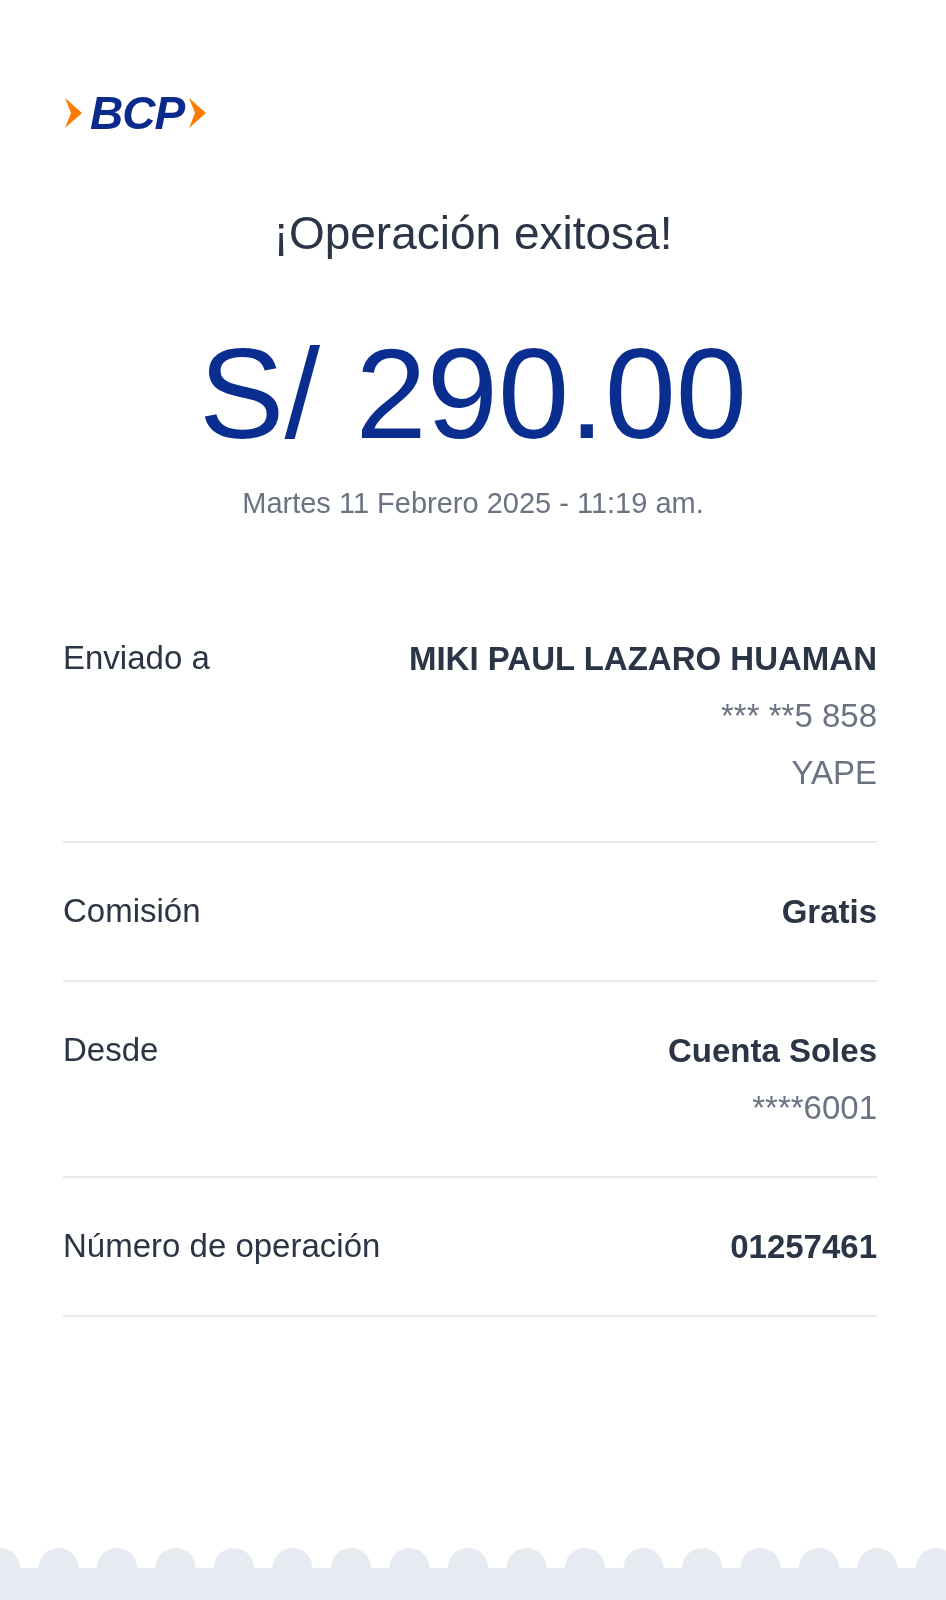 The width and height of the screenshot is (946, 1600). Describe the element at coordinates (132, 910) in the screenshot. I see `detail-label: Comisión` at that location.